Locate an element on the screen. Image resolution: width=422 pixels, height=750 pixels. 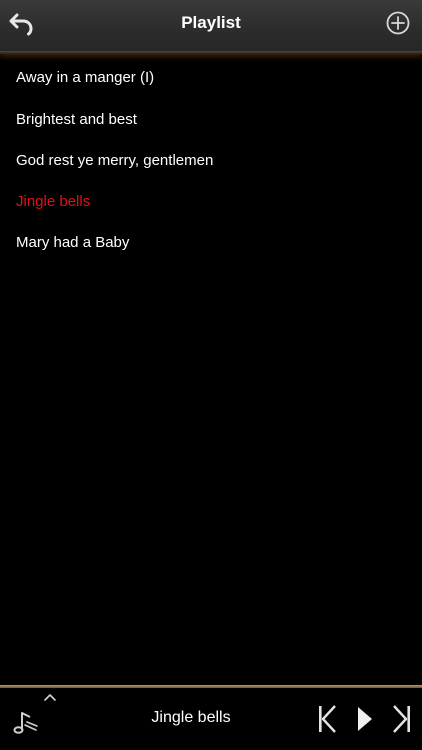
skip-previous-icon is located at coordinates (327, 719).